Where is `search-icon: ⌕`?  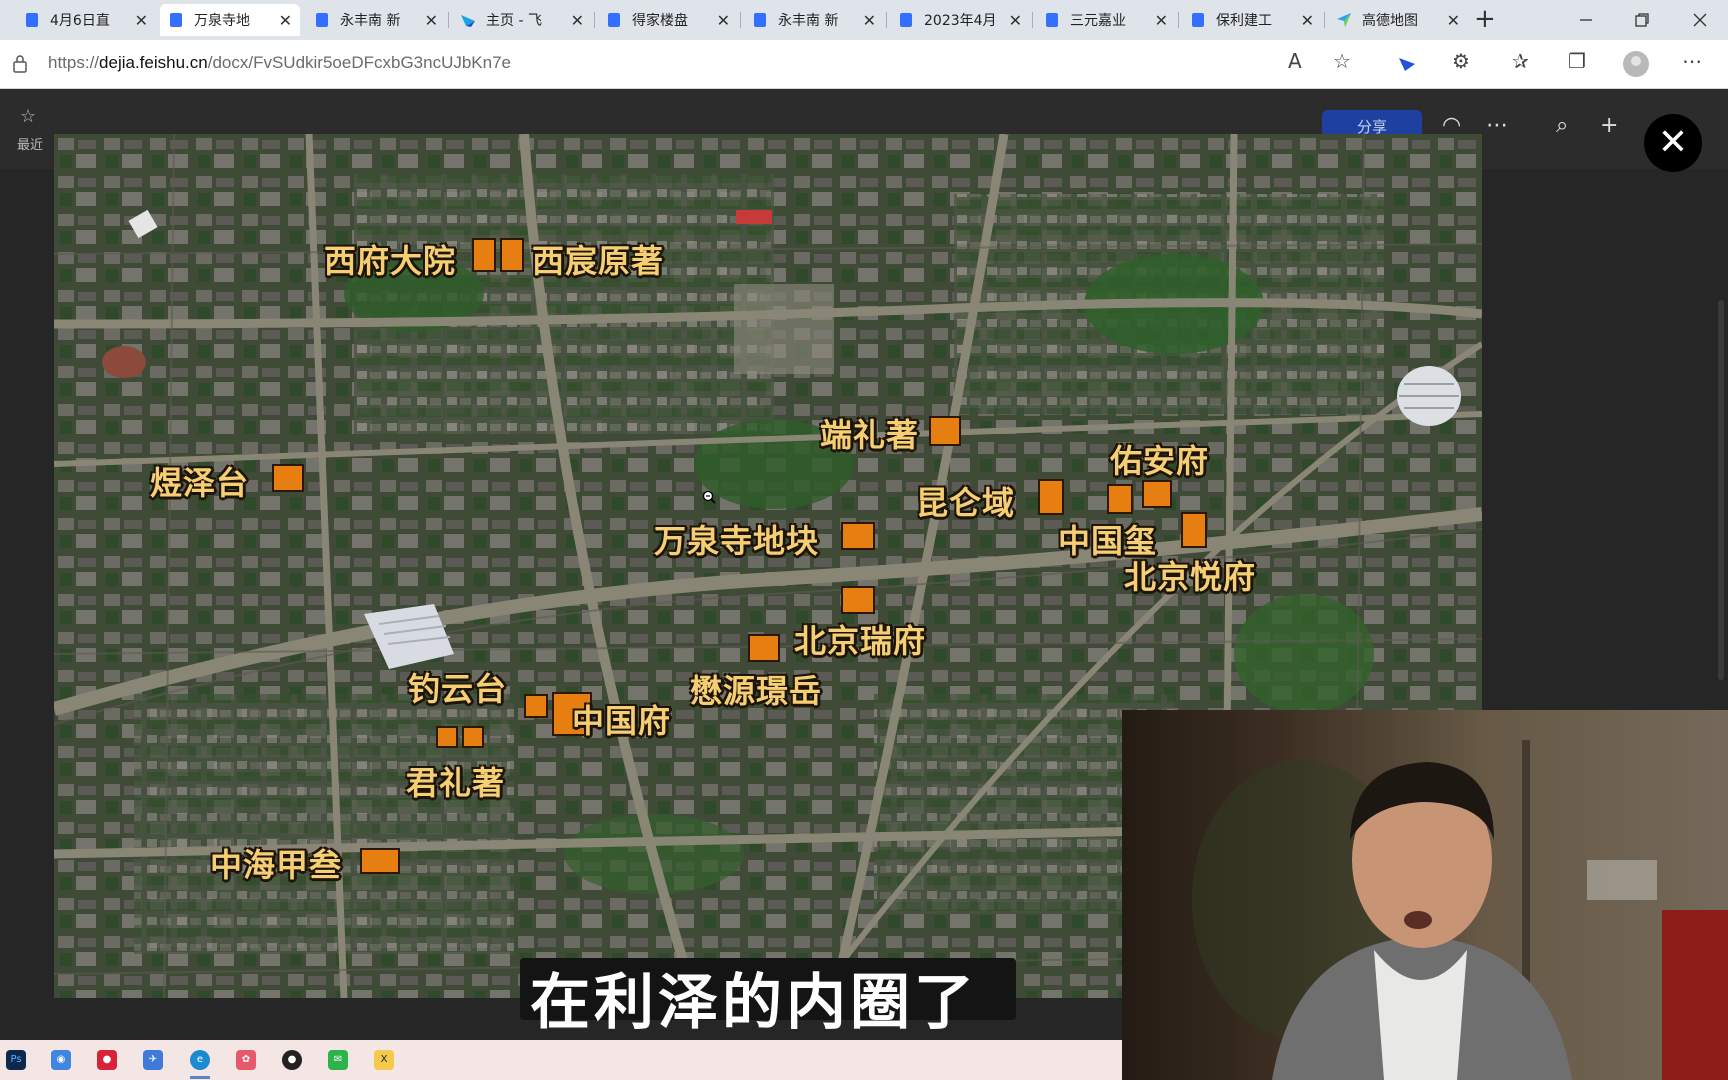 search-icon: ⌕ is located at coordinates (1562, 125).